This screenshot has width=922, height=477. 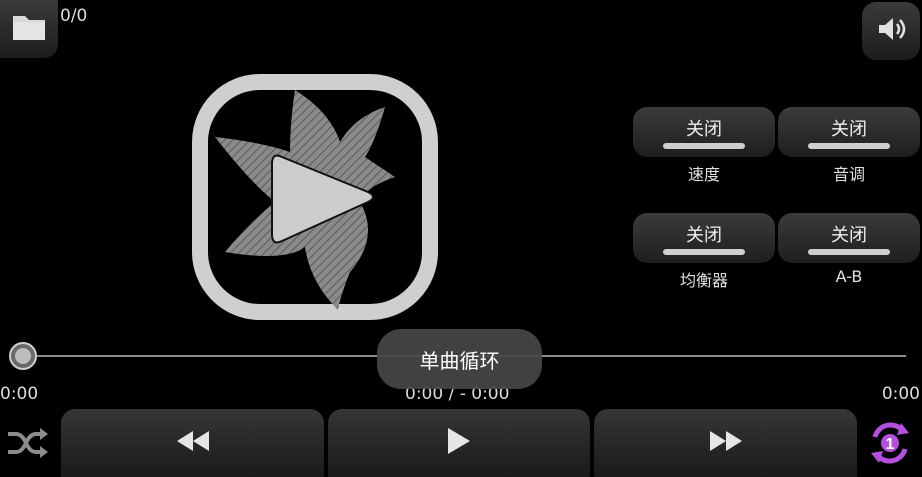 I want to click on track-counter: 0/0, so click(x=74, y=16).